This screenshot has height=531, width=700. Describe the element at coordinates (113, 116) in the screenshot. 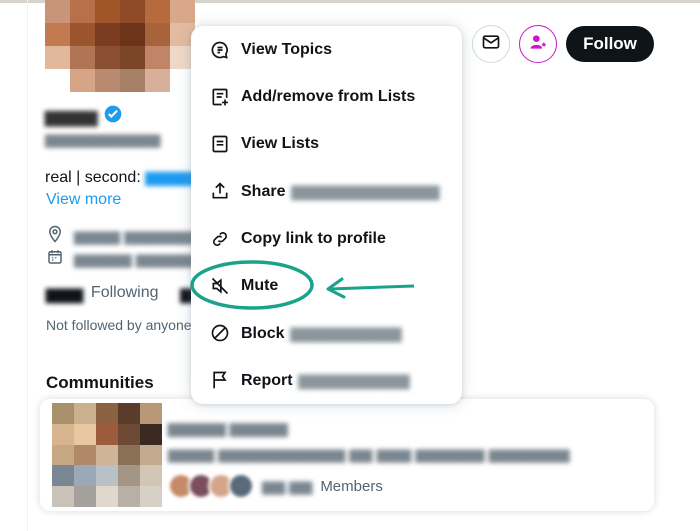

I see `verified-badge-icon` at that location.